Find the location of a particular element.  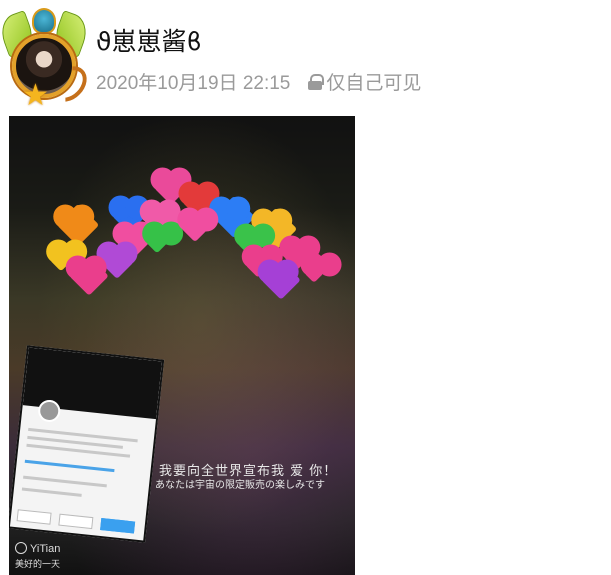

watermark-subtitle: 美好的一天 is located at coordinates (38, 564).